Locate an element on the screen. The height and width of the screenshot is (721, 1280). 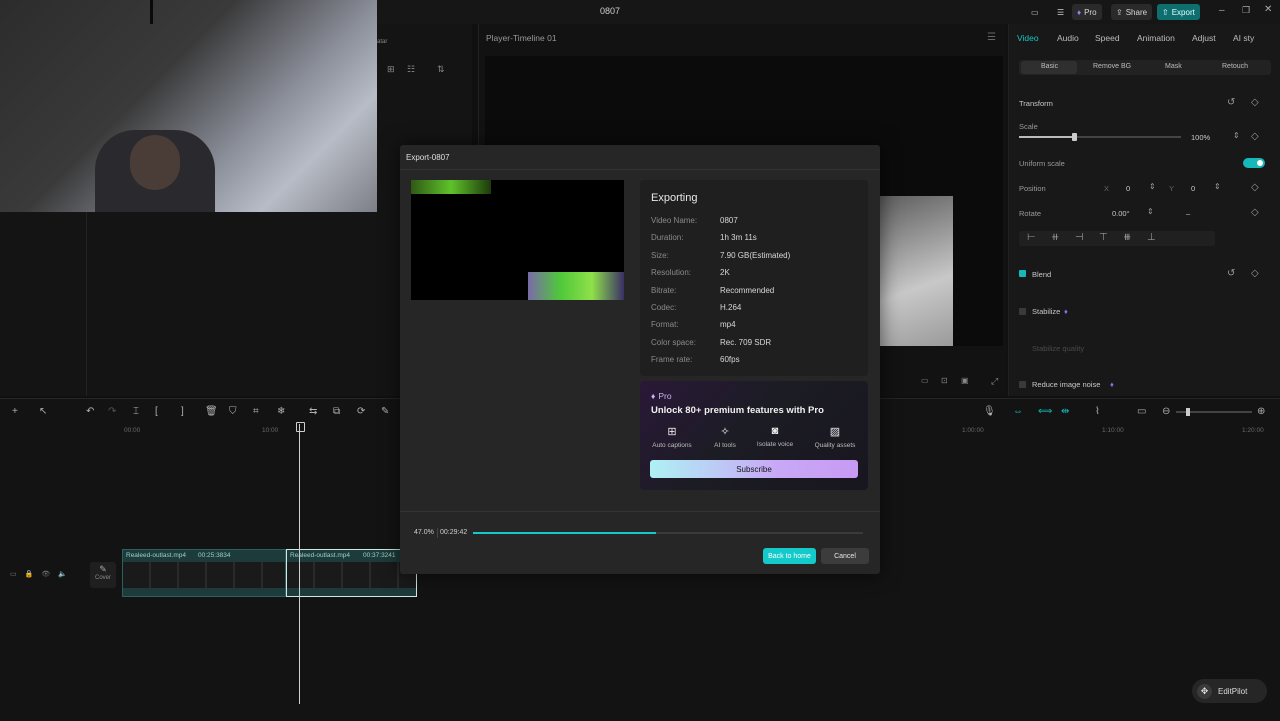
scale-keyframe-icon: ◇ is located at coordinates (1255, 136).